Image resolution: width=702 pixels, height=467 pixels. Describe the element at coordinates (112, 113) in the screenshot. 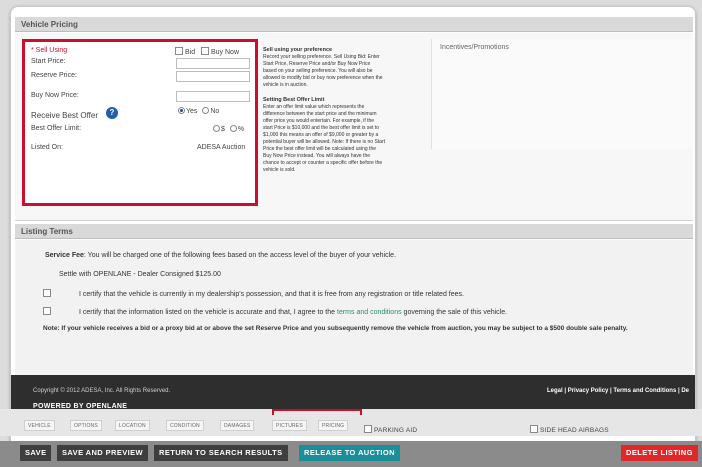

I see `help-icon: ?` at that location.